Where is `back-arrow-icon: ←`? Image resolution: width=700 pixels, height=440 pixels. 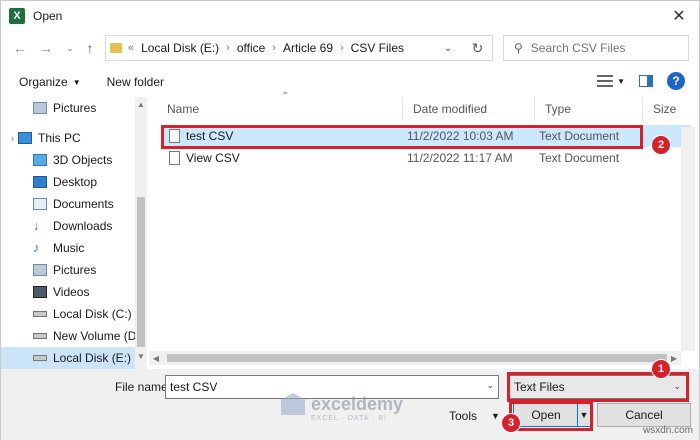 back-arrow-icon: ← is located at coordinates (20, 48).